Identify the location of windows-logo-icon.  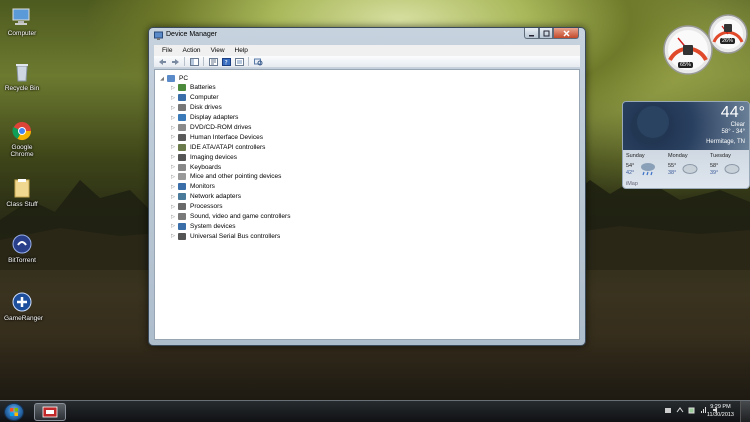
(14, 412).